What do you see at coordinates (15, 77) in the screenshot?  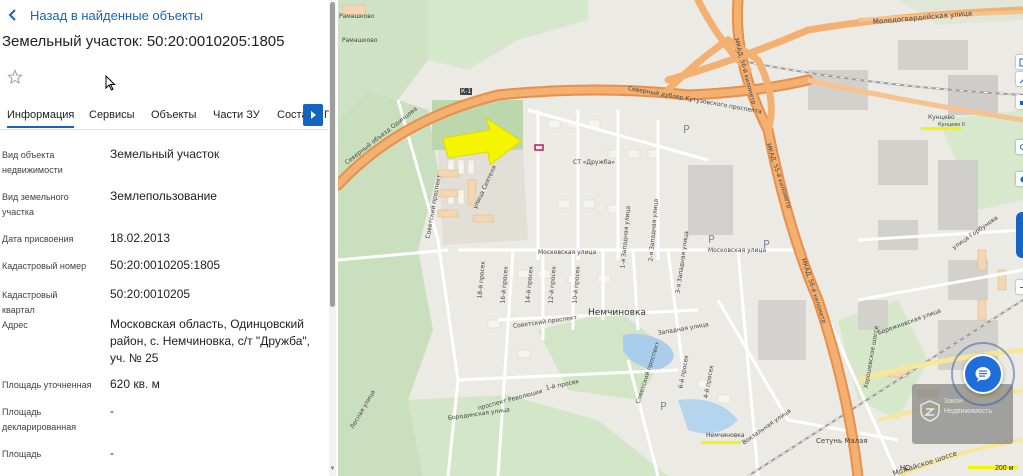 I see `star-icon` at bounding box center [15, 77].